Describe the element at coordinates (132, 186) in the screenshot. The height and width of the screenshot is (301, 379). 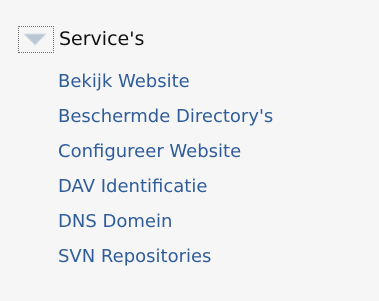
I see `link-dav-identificatie: DAV Identificatie` at that location.